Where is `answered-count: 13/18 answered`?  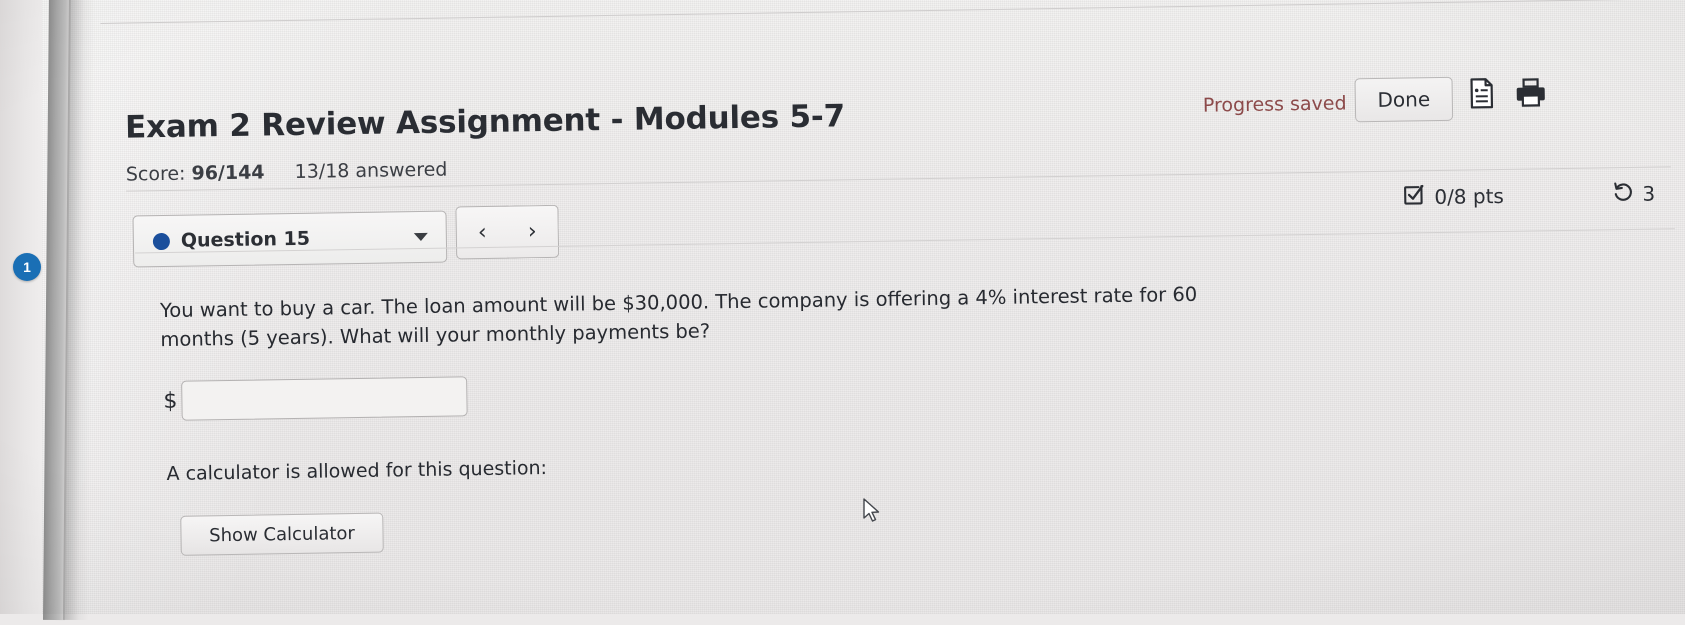
answered-count: 13/18 answered is located at coordinates (370, 171).